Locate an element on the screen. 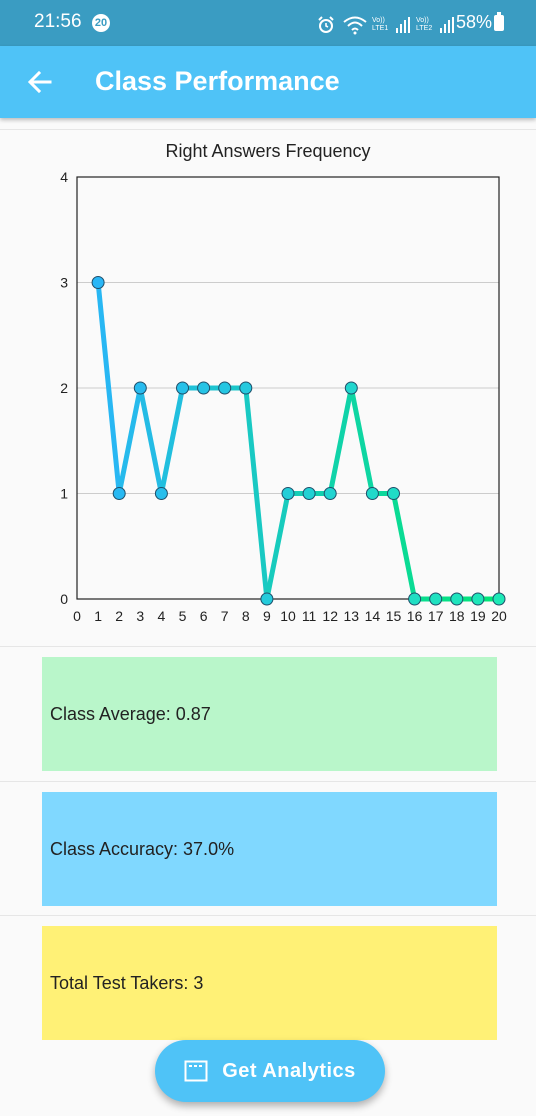 Image resolution: width=536 pixels, height=1116 pixels. x-tick-label: 10 is located at coordinates (288, 616).